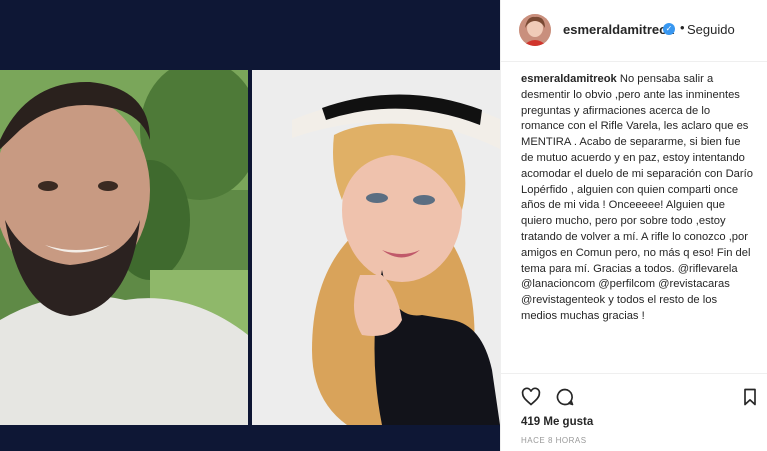  Describe the element at coordinates (569, 79) in the screenshot. I see `caption-username-link: esmeraldamitreok` at that location.